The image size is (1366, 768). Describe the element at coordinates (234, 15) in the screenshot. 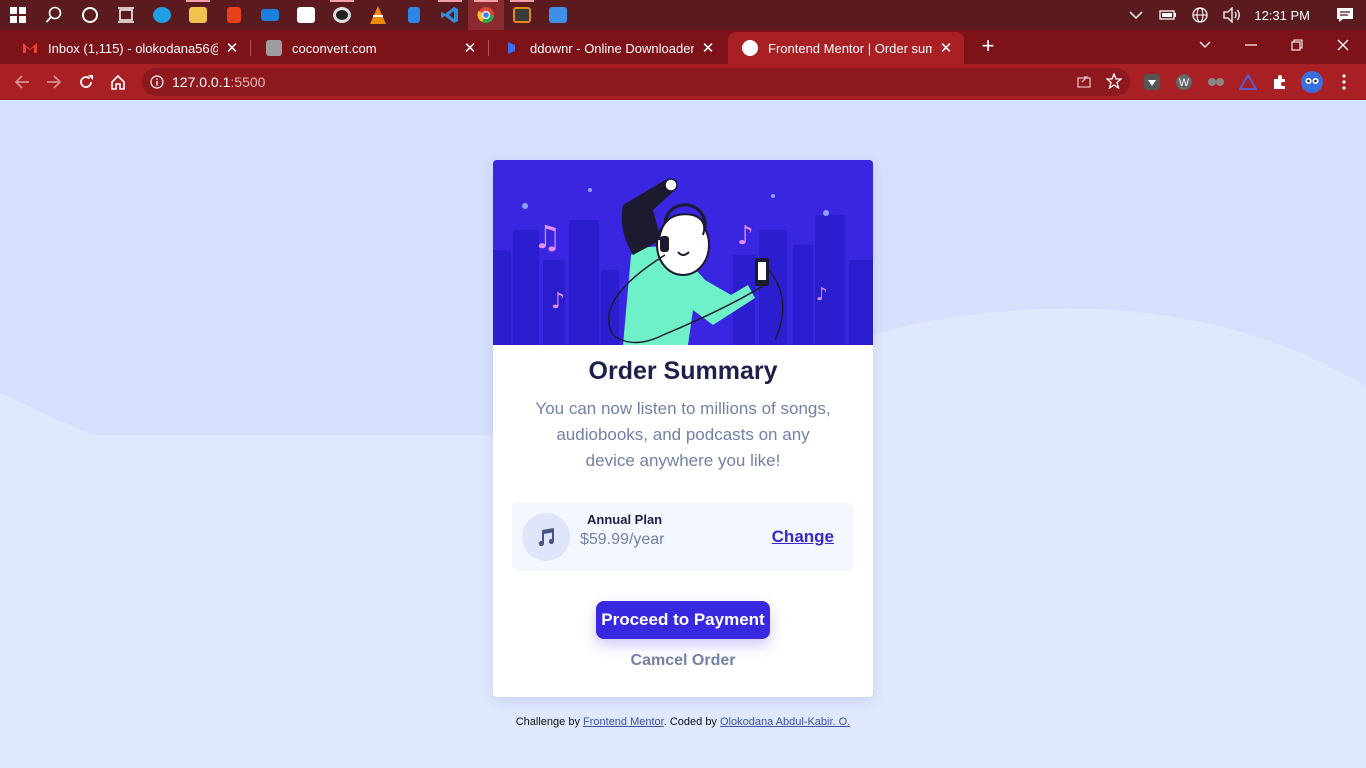

I see `office-icon` at that location.